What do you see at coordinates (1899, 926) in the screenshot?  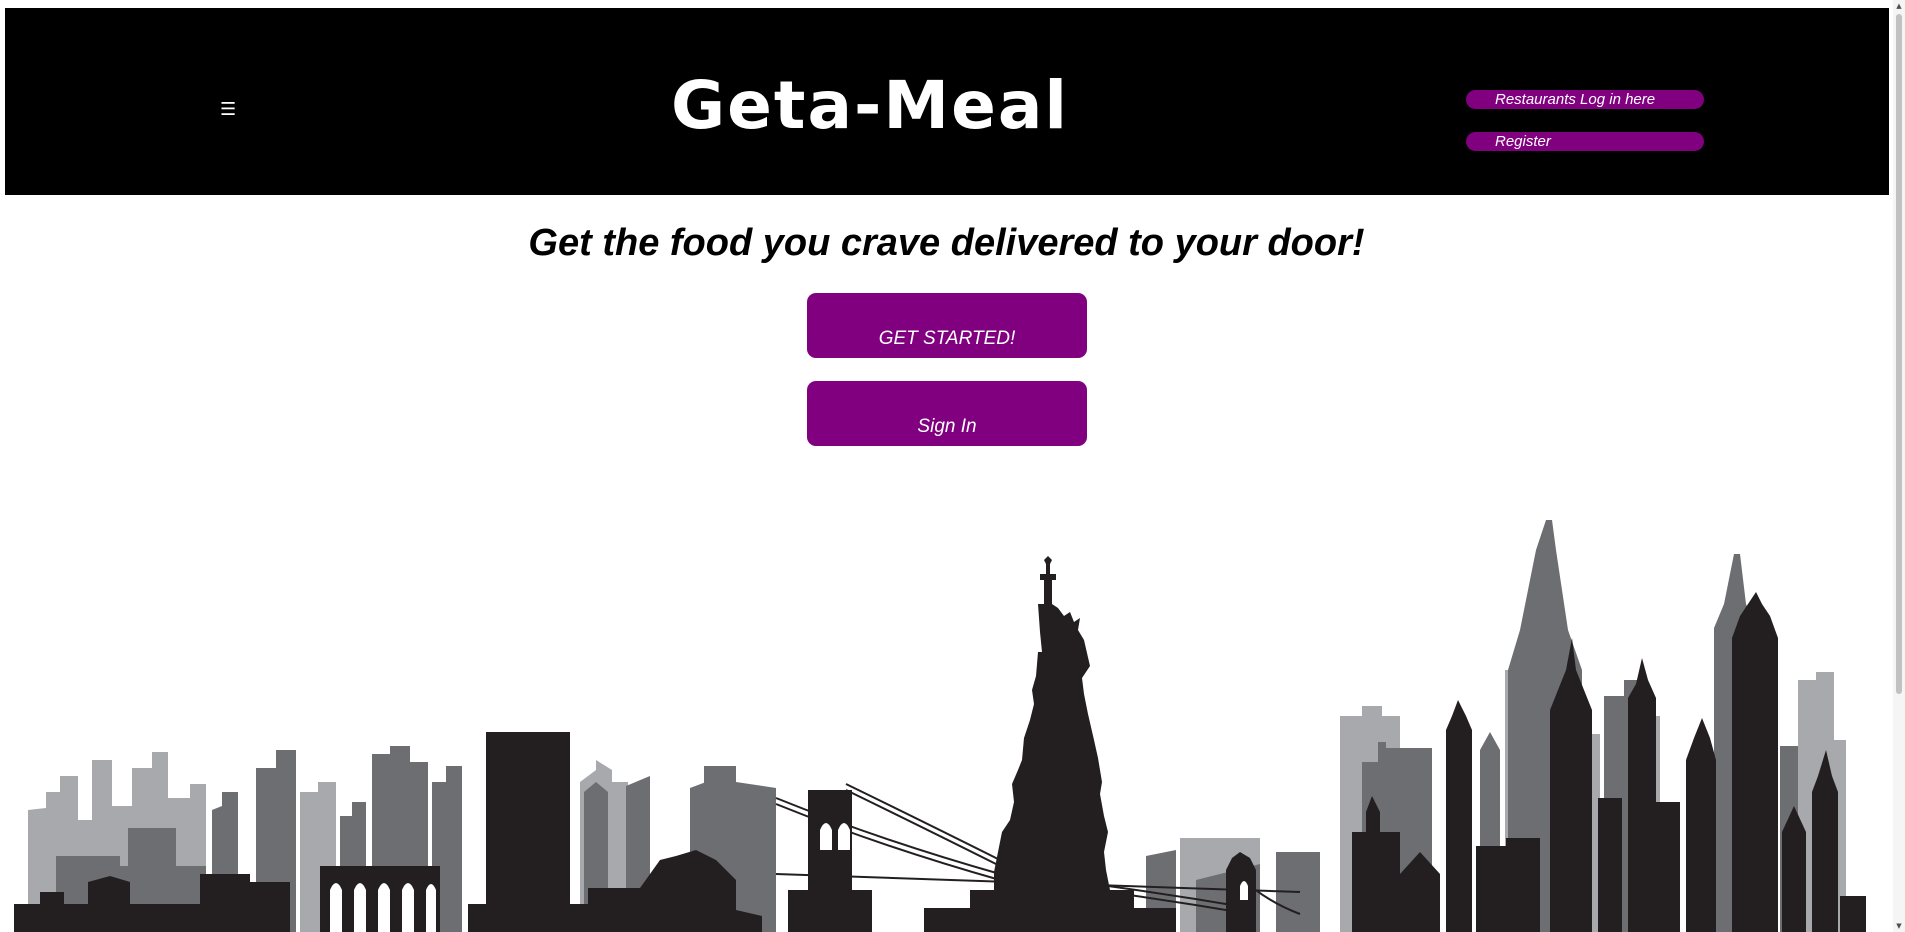 I see `scroll-down-arrow-icon: ▼` at bounding box center [1899, 926].